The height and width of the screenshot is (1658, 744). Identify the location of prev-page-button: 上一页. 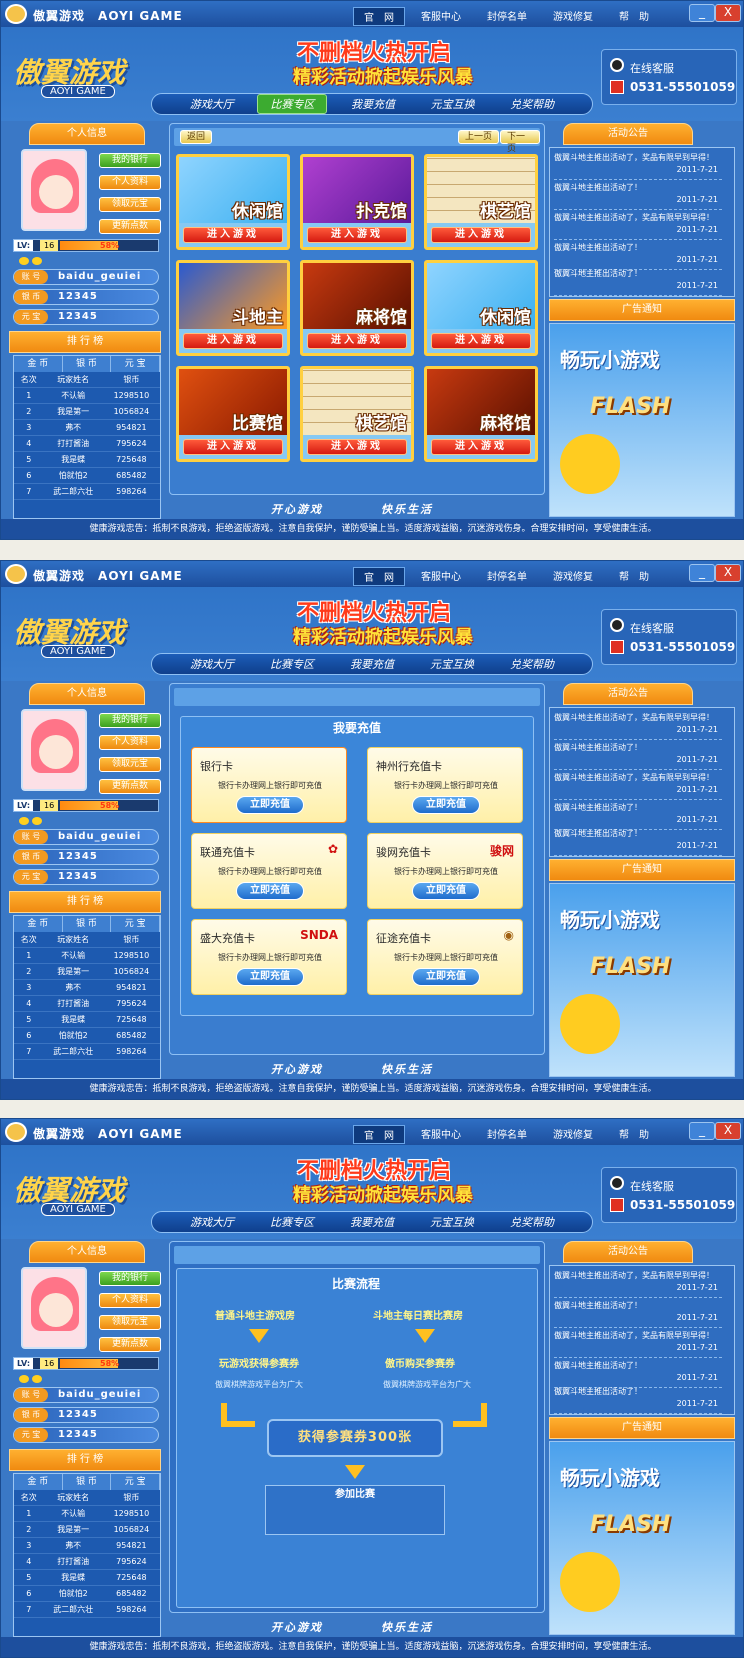
(479, 137).